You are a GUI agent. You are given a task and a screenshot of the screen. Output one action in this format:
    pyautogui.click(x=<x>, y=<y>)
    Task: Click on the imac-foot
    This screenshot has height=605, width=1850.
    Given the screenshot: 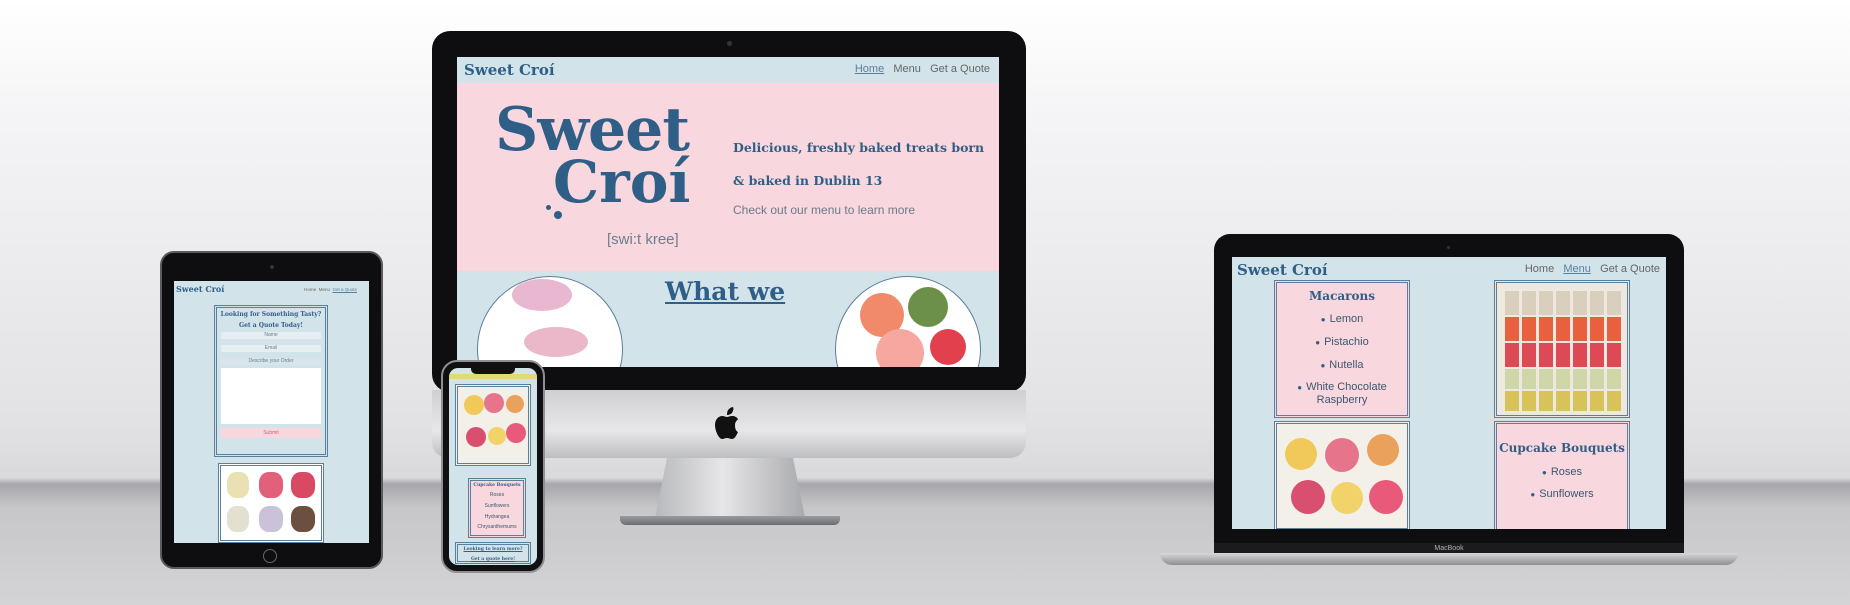 What is the action you would take?
    pyautogui.click(x=730, y=520)
    